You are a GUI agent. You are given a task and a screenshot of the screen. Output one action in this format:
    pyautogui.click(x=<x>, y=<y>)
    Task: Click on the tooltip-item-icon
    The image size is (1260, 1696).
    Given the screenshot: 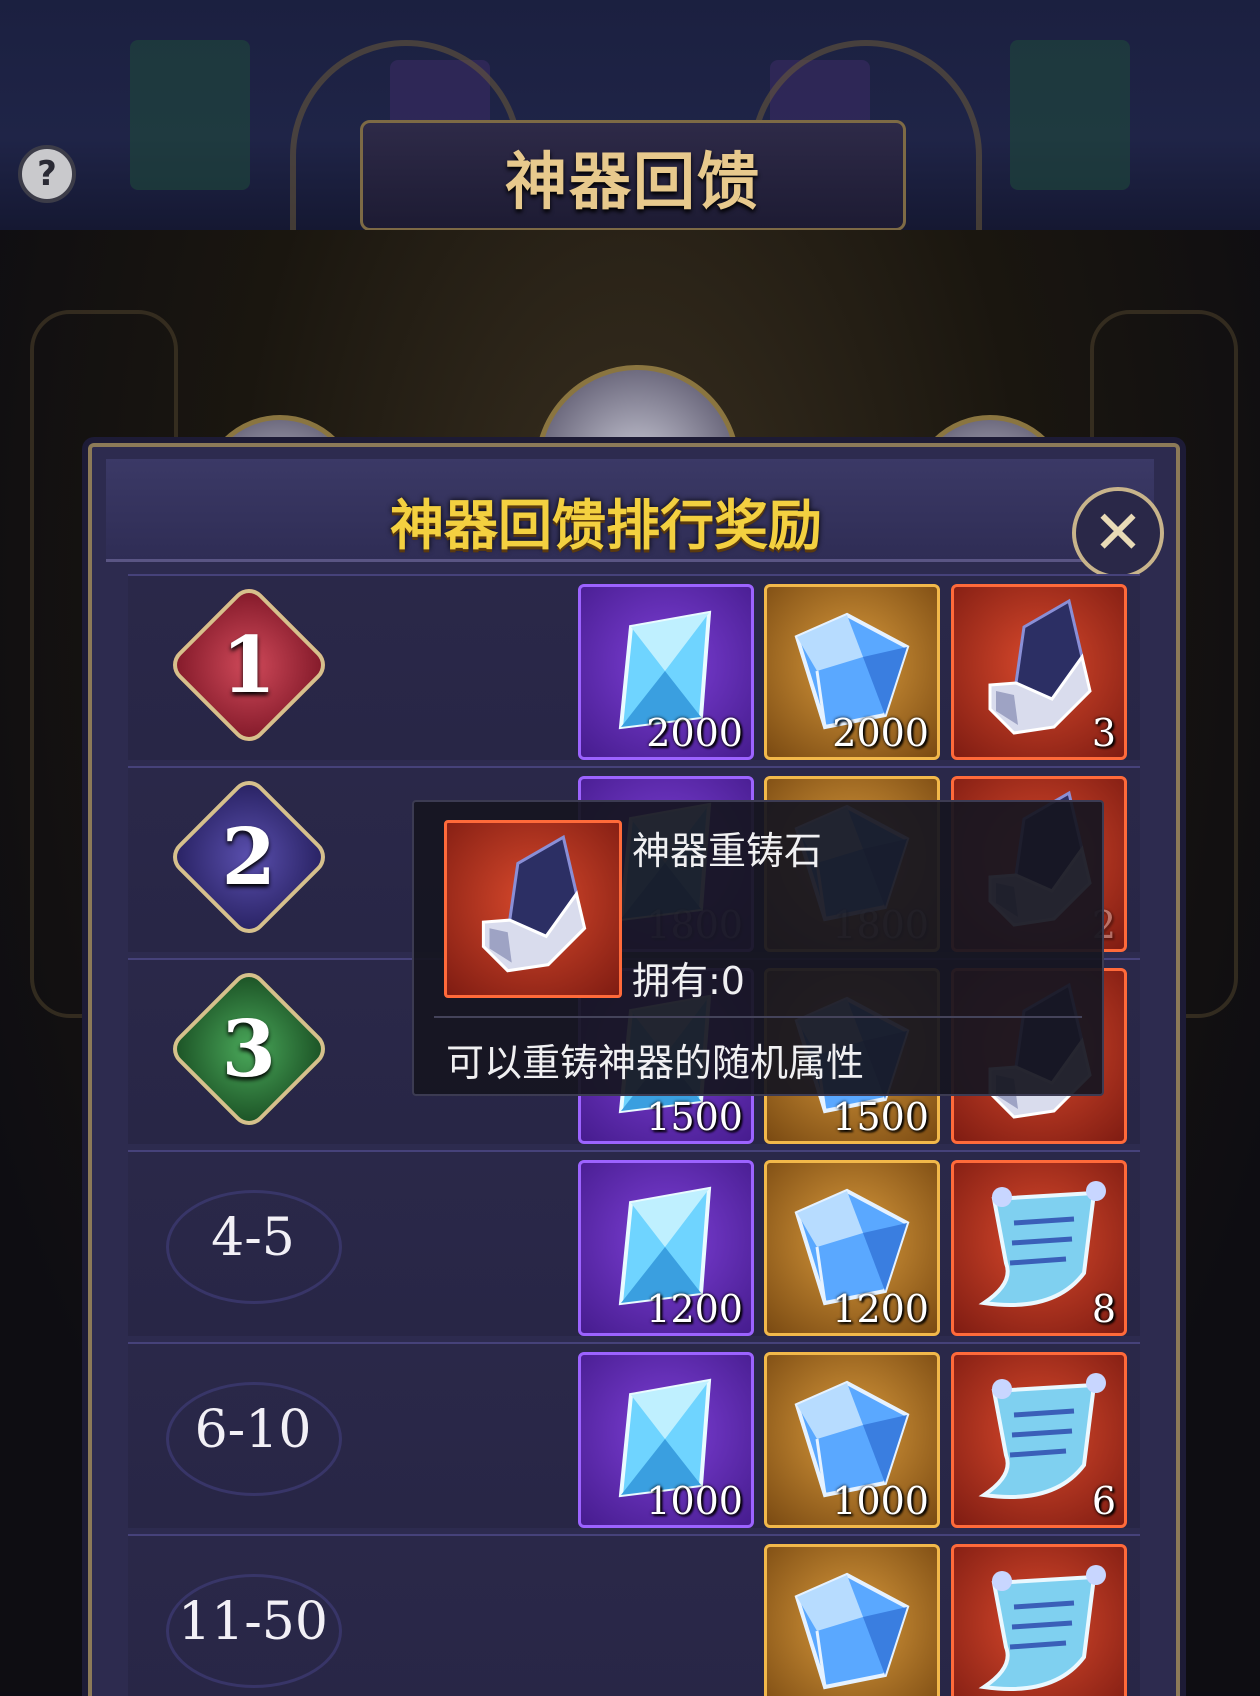 What is the action you would take?
    pyautogui.click(x=533, y=909)
    